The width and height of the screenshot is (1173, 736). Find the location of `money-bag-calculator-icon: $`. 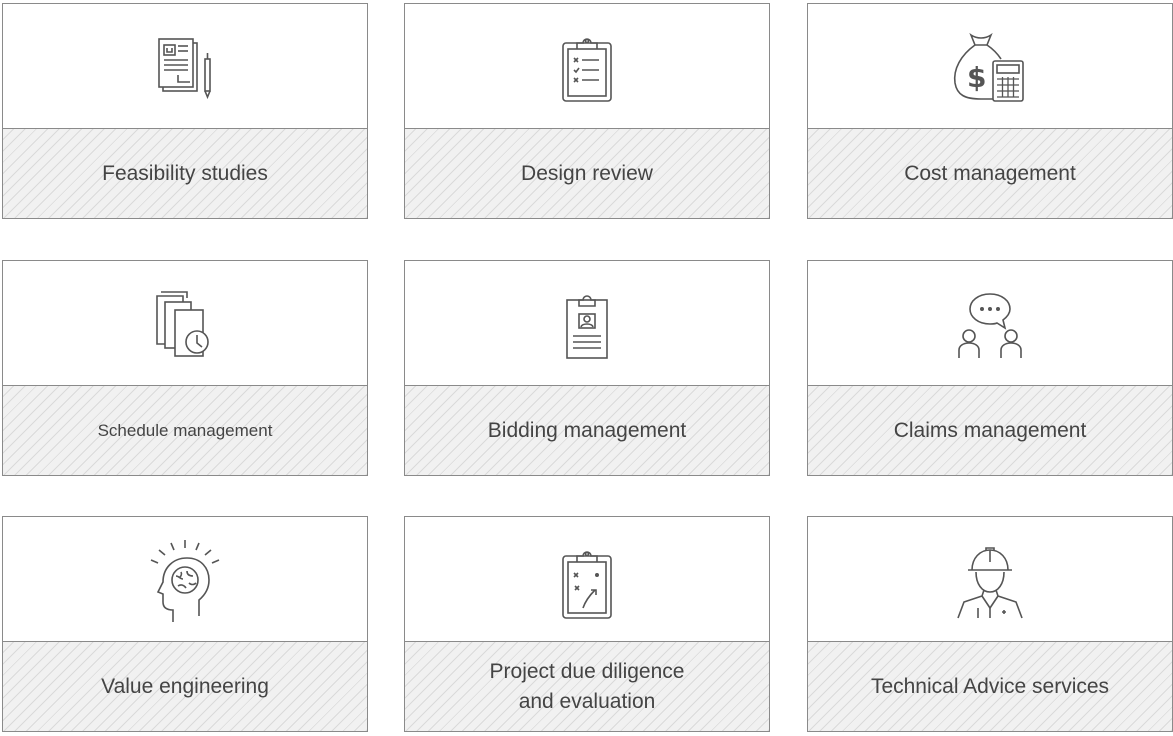

money-bag-calculator-icon: $ is located at coordinates (990, 67).